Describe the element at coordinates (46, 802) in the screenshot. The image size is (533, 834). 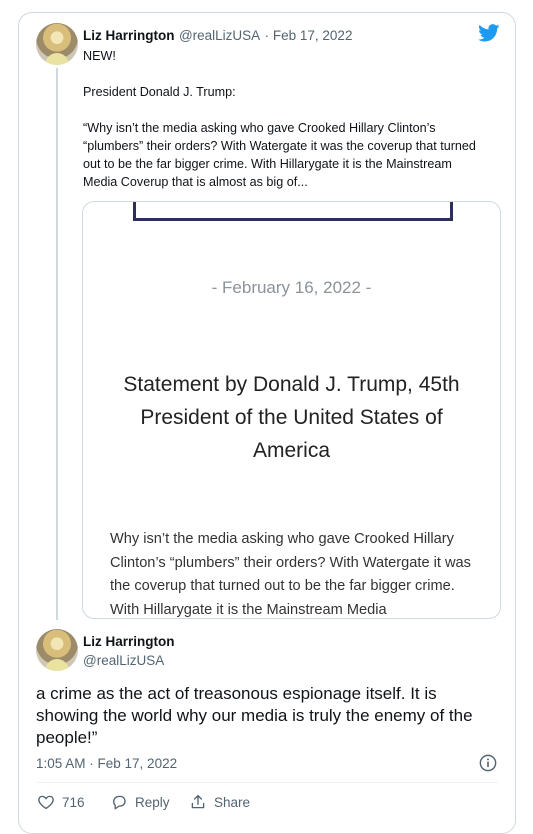
I see `heart-icon` at that location.